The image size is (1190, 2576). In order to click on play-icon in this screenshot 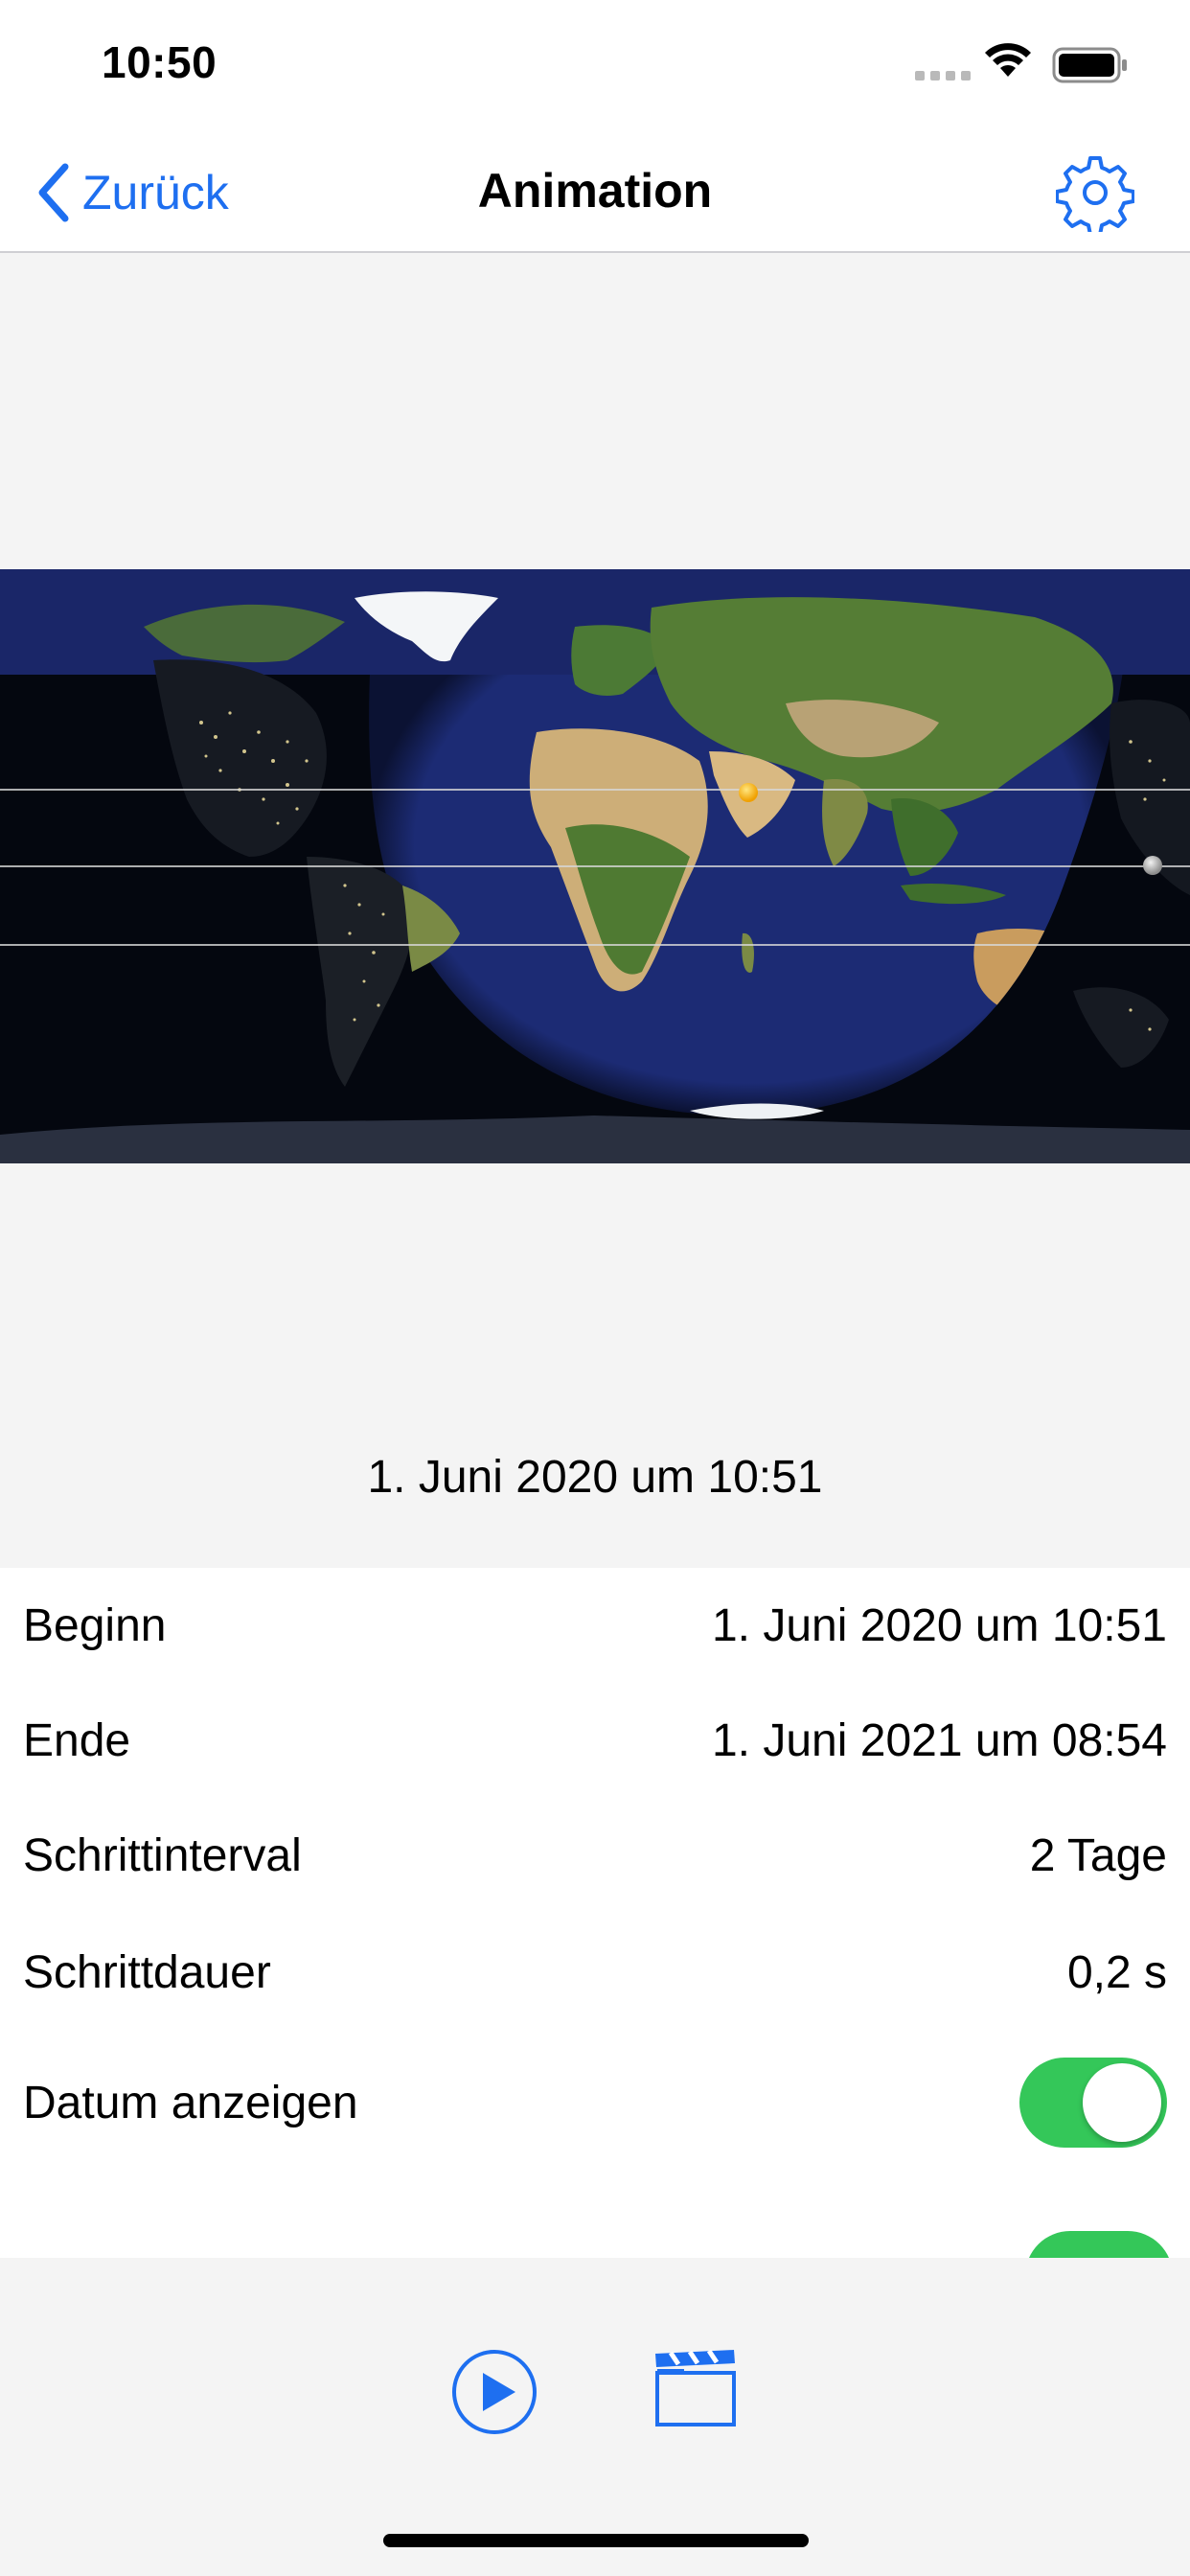, I will do `click(494, 2392)`.